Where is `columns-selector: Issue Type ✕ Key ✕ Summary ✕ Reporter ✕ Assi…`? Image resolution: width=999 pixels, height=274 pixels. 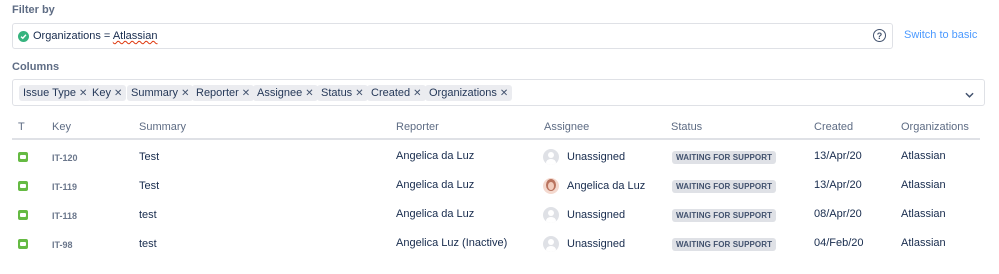
columns-selector: Issue Type ✕ Key ✕ Summary ✕ Reporter ✕ Assi… is located at coordinates (498, 92).